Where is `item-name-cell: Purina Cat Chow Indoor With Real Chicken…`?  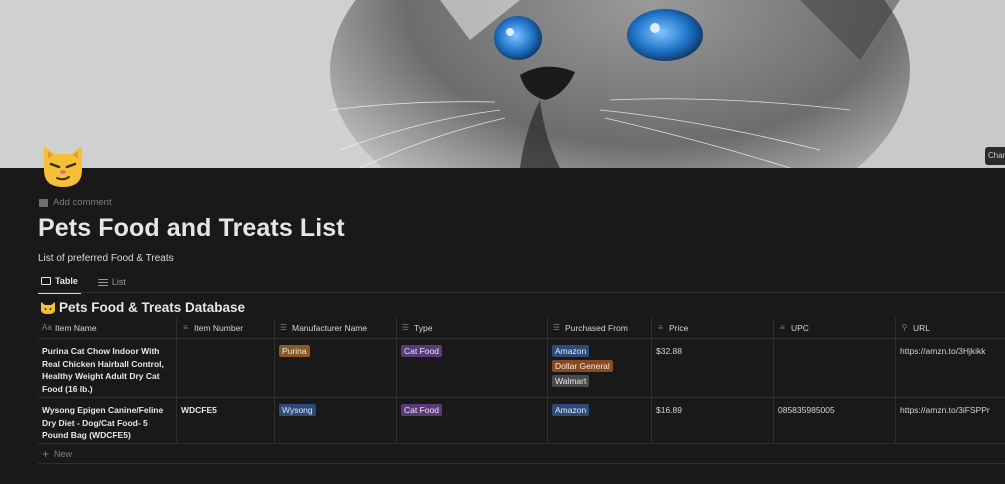 item-name-cell: Purina Cat Chow Indoor With Real Chicken… is located at coordinates (107, 368).